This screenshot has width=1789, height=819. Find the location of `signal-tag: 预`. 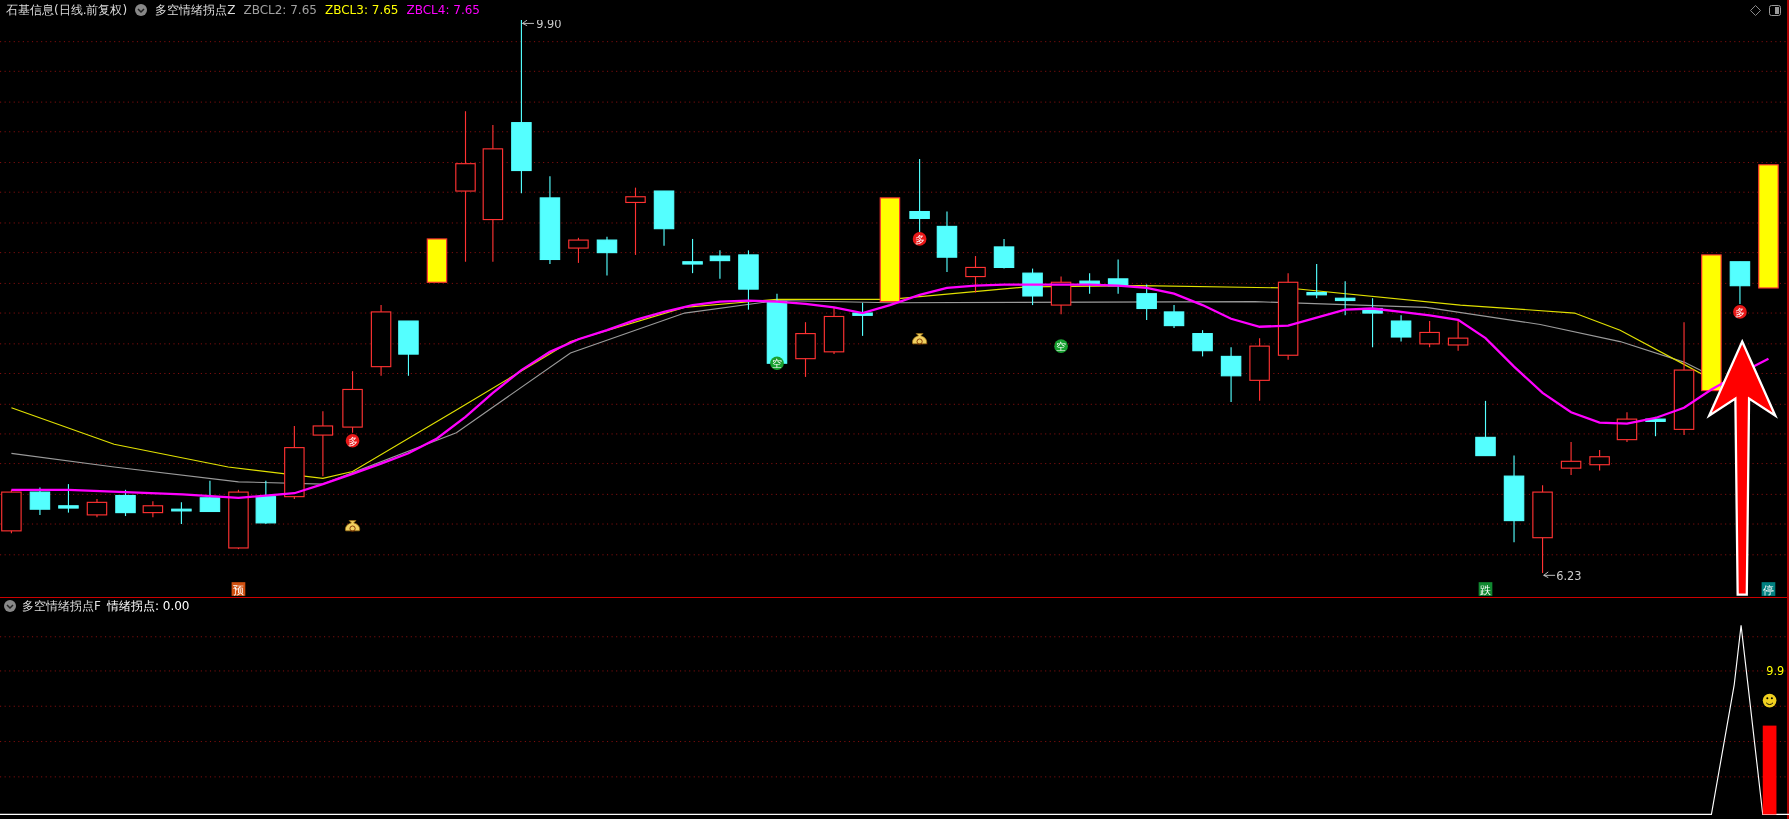

signal-tag: 预 is located at coordinates (238, 589).